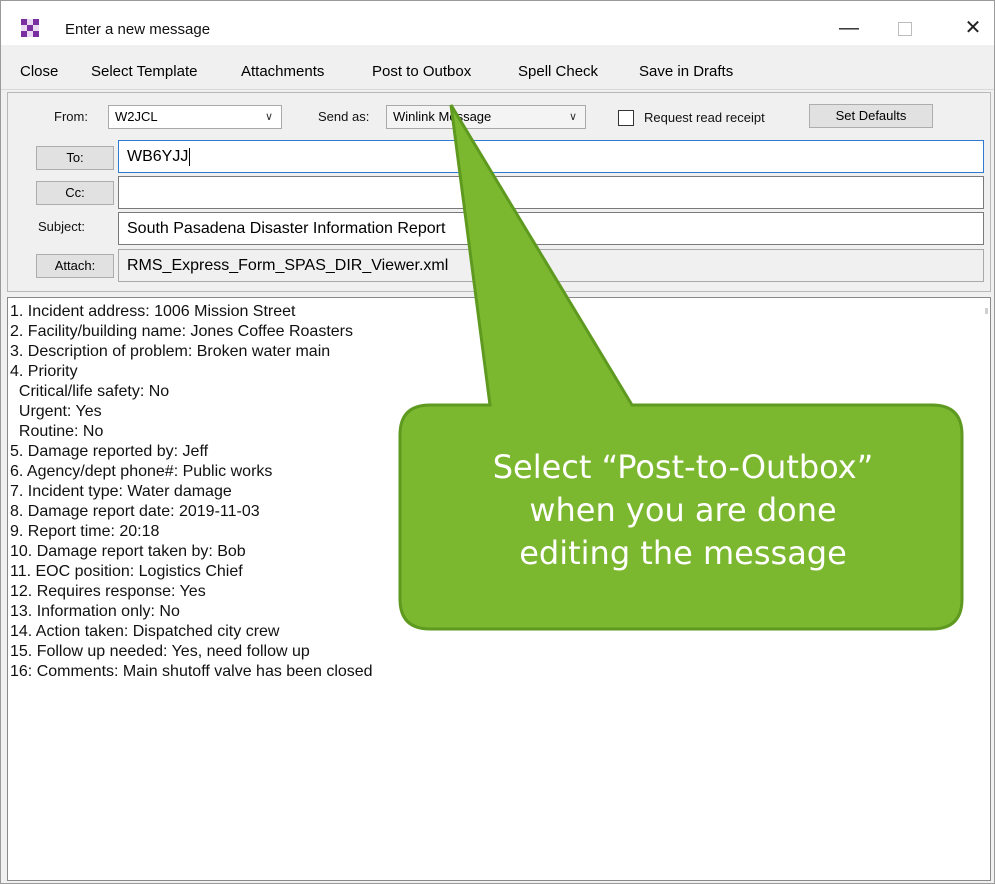 The height and width of the screenshot is (884, 995). Describe the element at coordinates (986, 311) in the screenshot. I see `scrollbar` at that location.